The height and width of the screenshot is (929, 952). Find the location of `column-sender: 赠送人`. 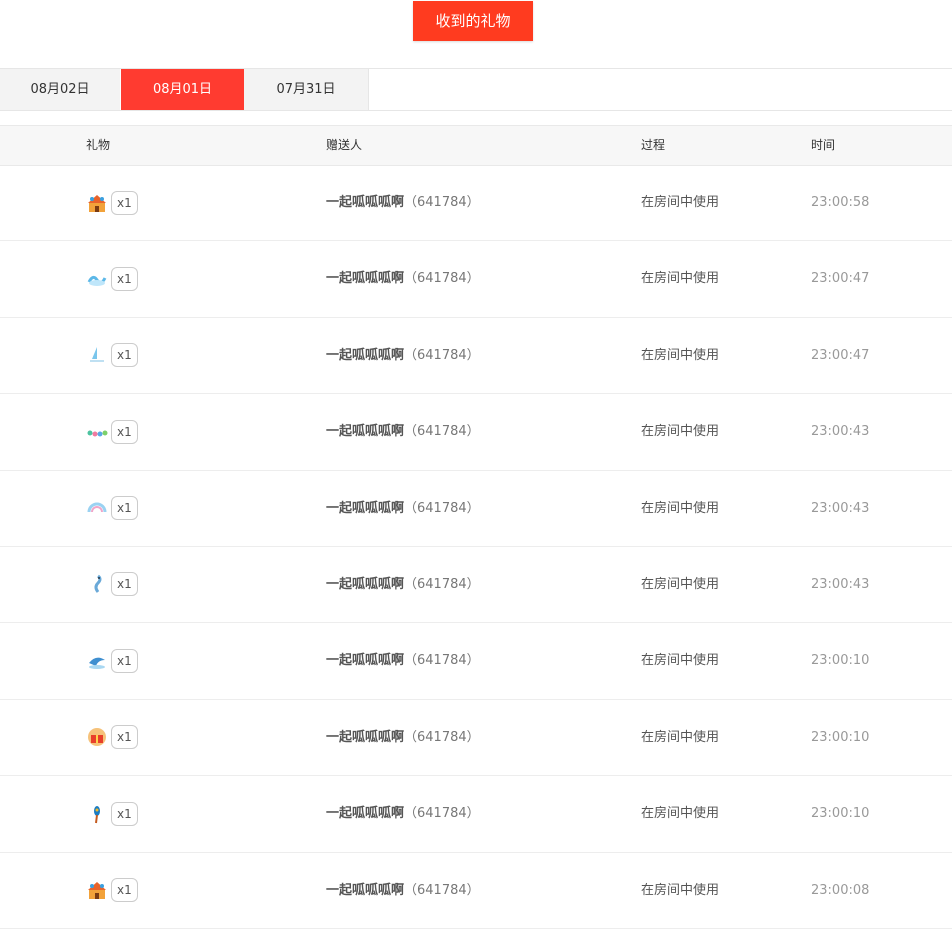

column-sender: 赠送人 is located at coordinates (344, 145).